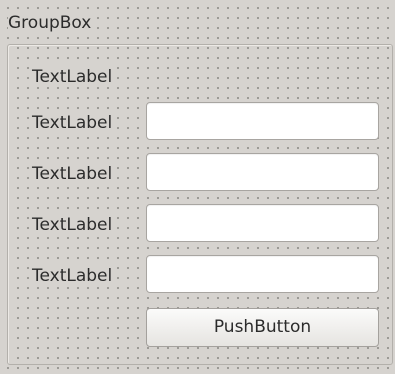 This screenshot has height=374, width=395. I want to click on push-button: PushButton, so click(262, 327).